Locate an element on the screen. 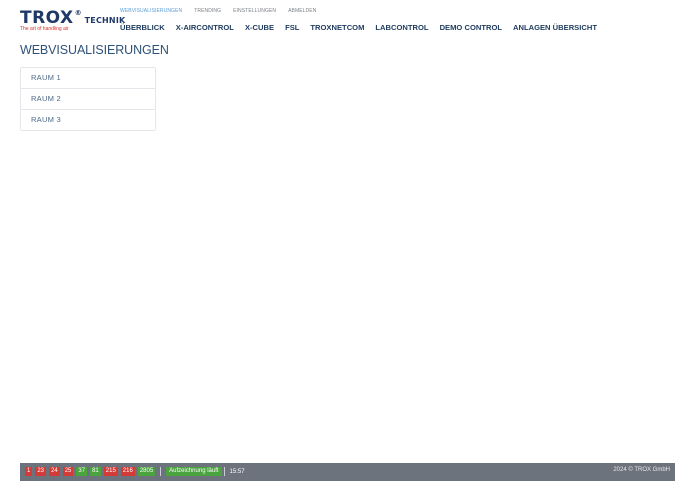 The height and width of the screenshot is (481, 681). logo-registered: ® is located at coordinates (78, 13).